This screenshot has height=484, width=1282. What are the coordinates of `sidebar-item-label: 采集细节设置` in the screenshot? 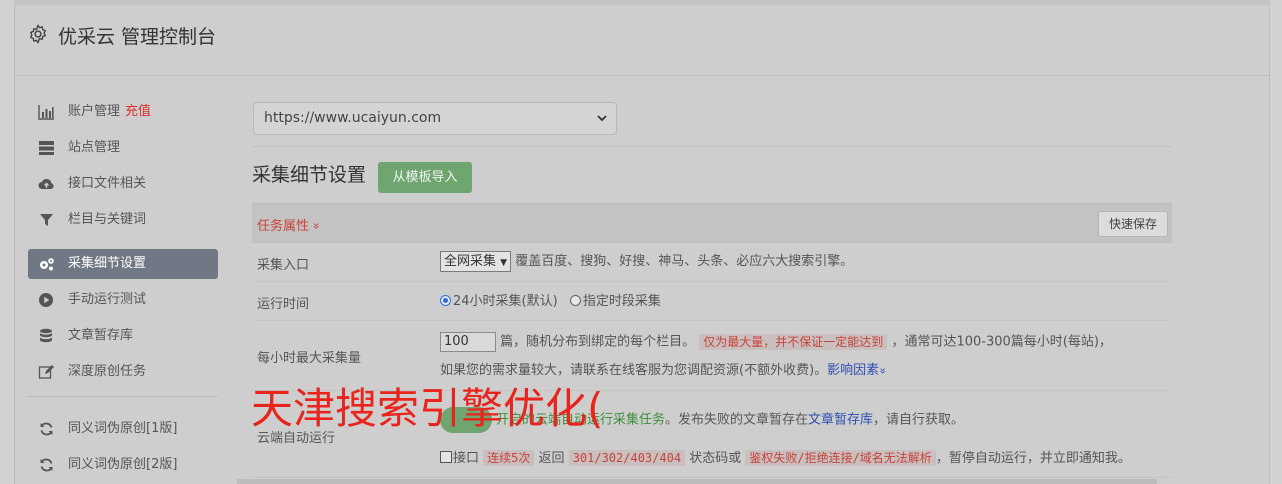 It's located at (107, 263).